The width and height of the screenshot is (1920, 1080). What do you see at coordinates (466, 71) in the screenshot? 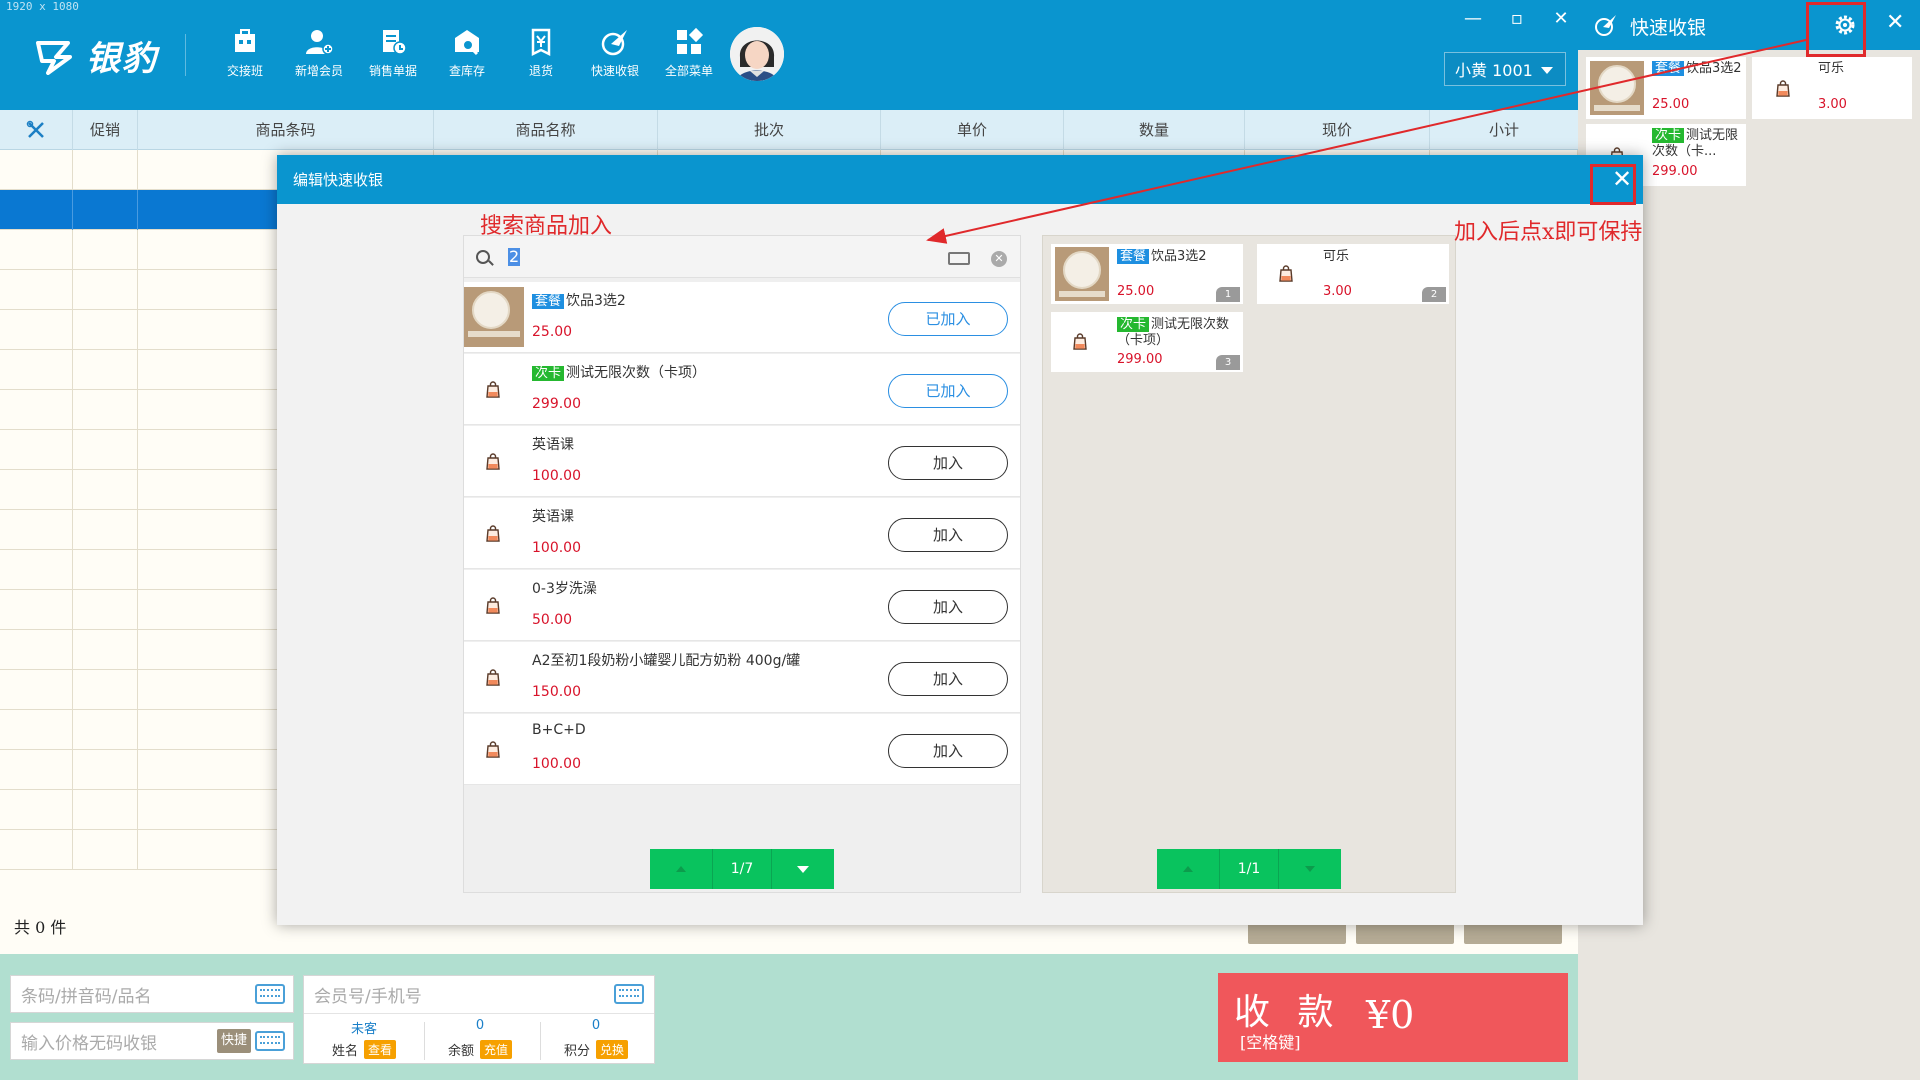
I see `toolbar-label: 查库存` at bounding box center [466, 71].